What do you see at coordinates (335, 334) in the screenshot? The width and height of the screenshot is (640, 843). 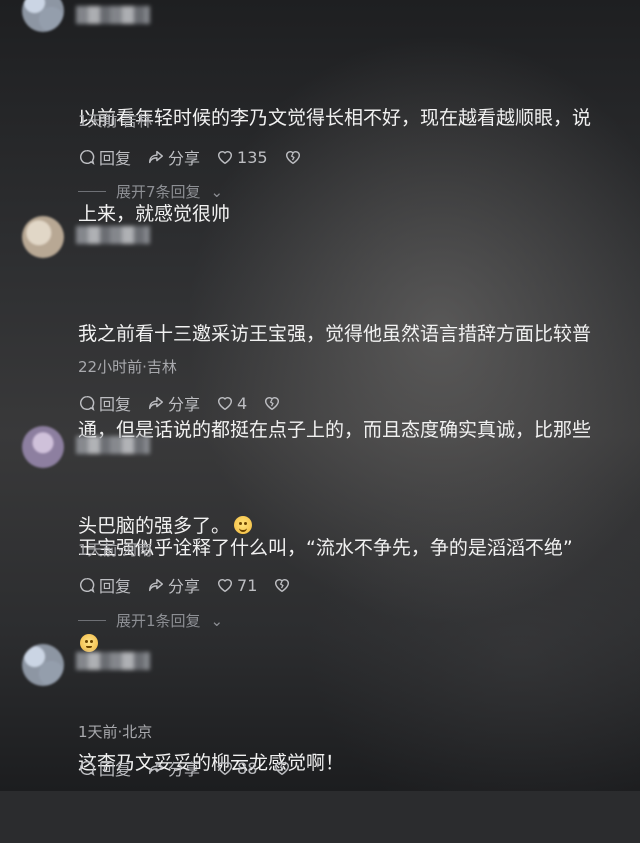 I see `comment-text-line: 我之前看十三邀采访王宝强，觉得他虽然语言措辞方面比较普` at bounding box center [335, 334].